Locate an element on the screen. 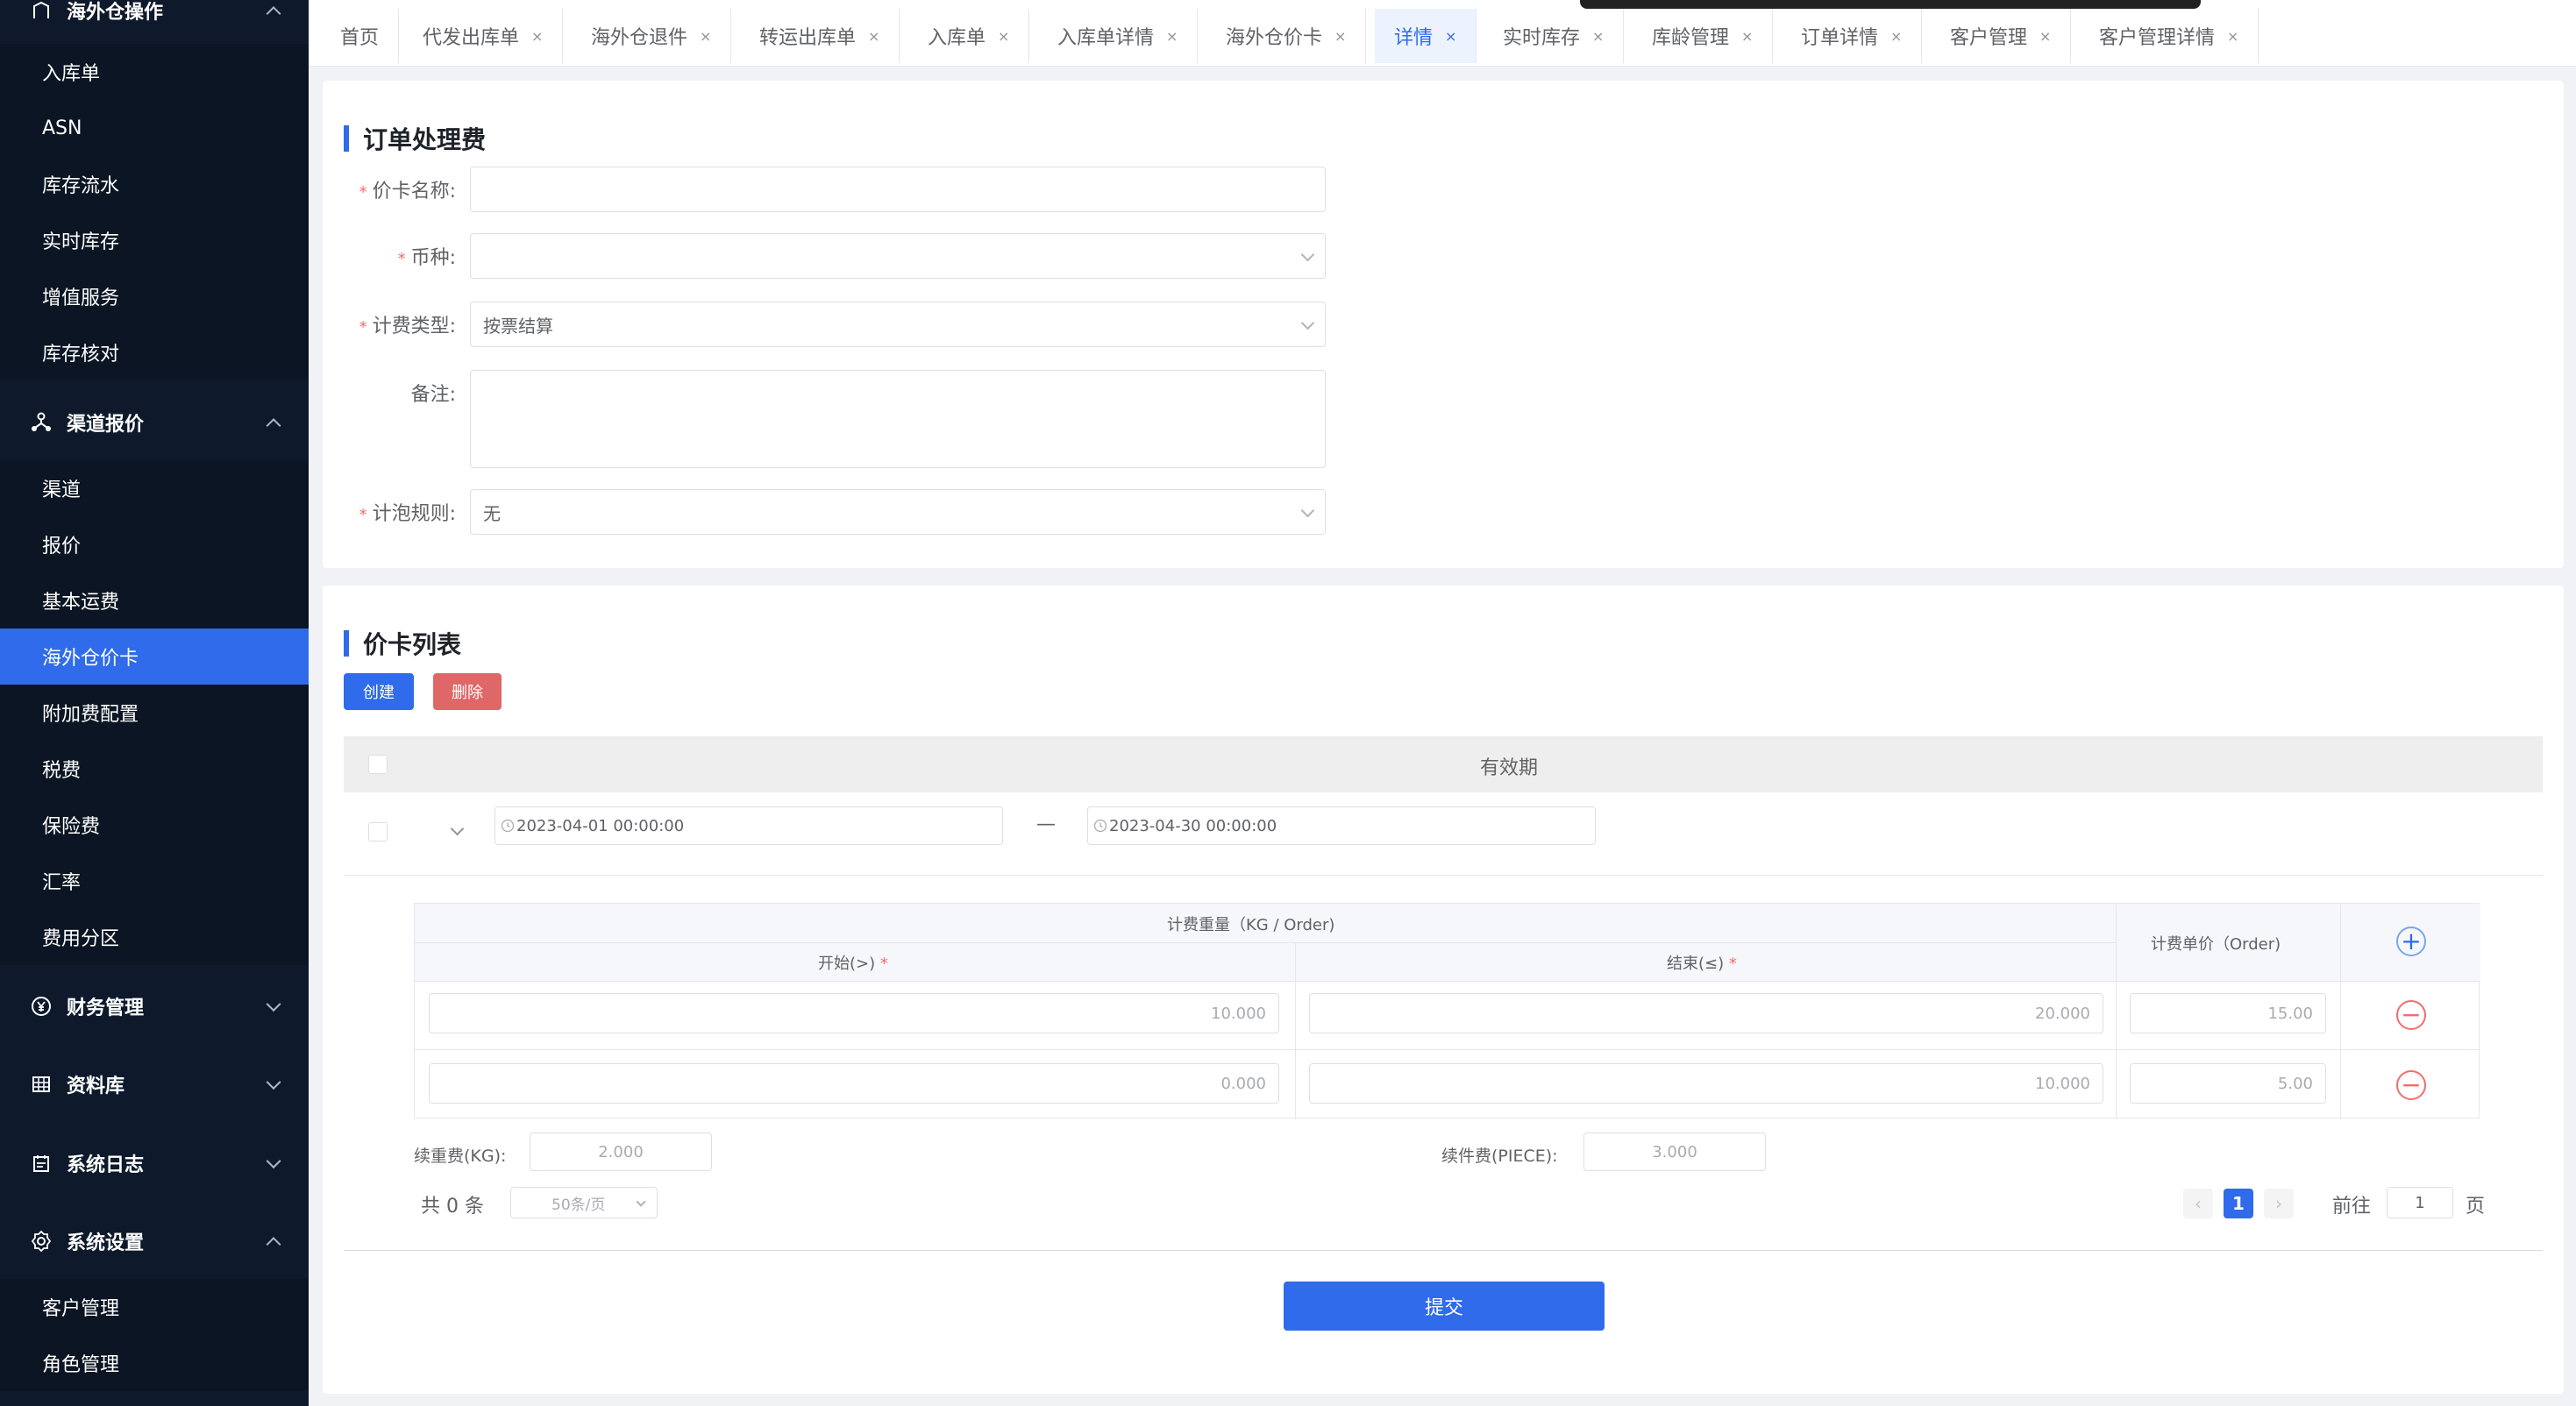  tab-overseas-price-card: 海外仓价卡 × is located at coordinates (1286, 36).